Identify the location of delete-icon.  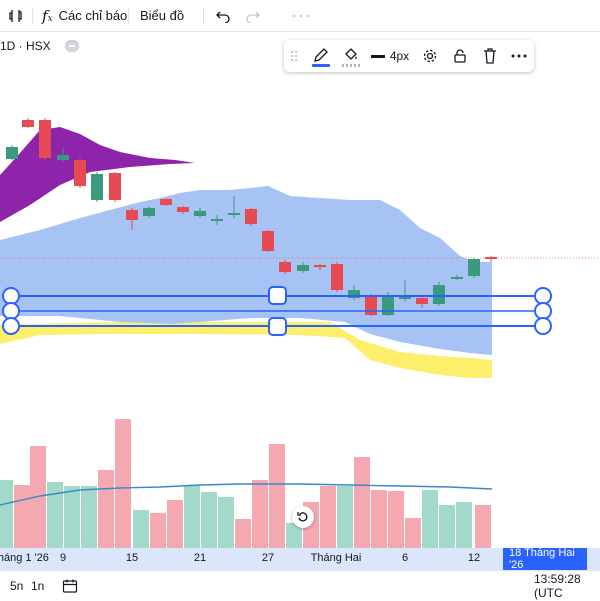
(490, 56).